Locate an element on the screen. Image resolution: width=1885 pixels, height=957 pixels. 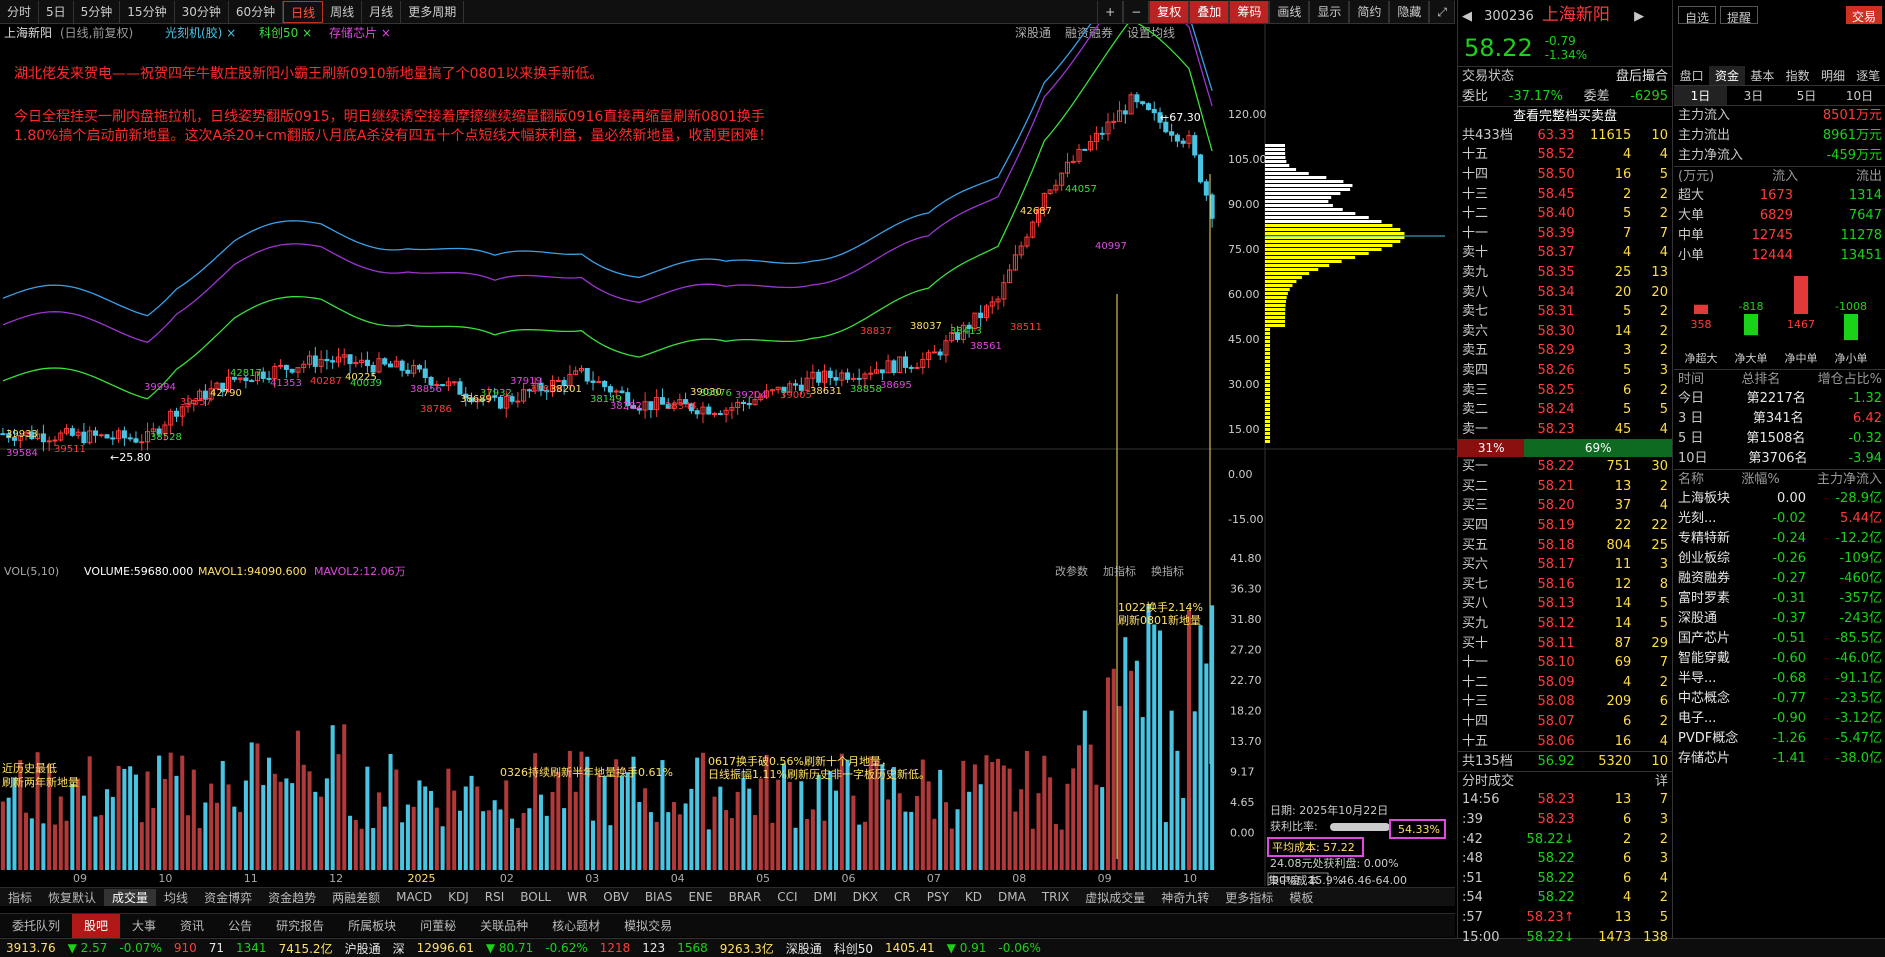
plus-icon: + is located at coordinates (1110, 11).